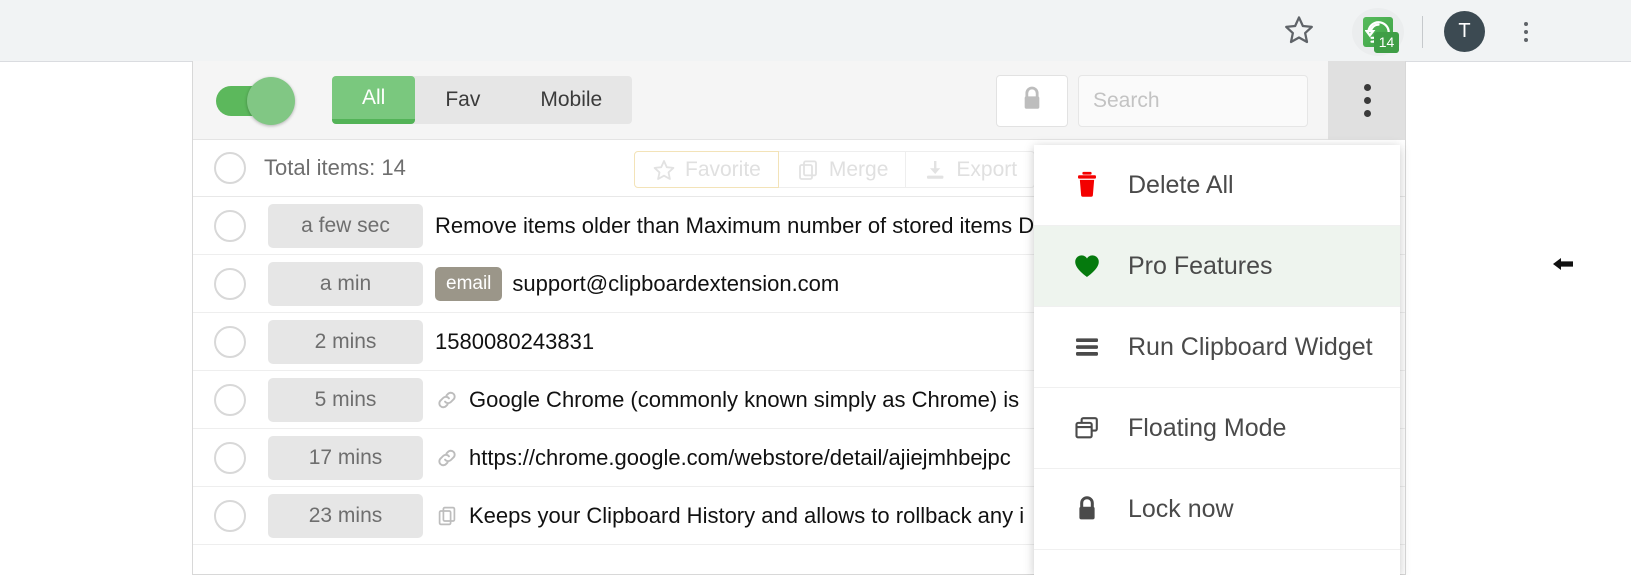 This screenshot has width=1631, height=575. I want to click on lock-button, so click(1032, 101).